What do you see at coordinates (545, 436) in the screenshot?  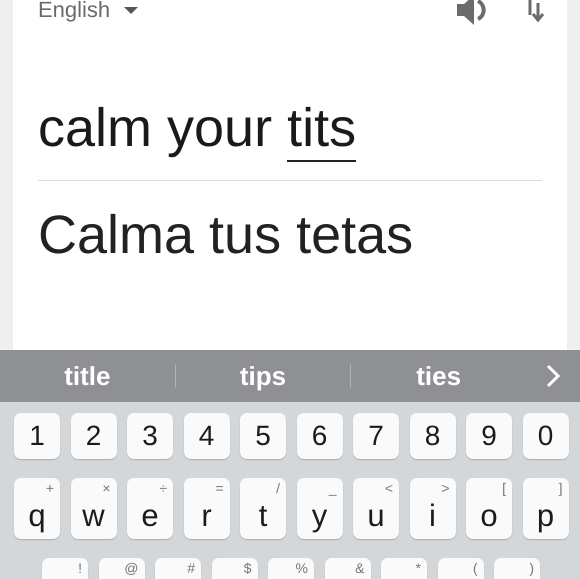 I see `key: 0` at bounding box center [545, 436].